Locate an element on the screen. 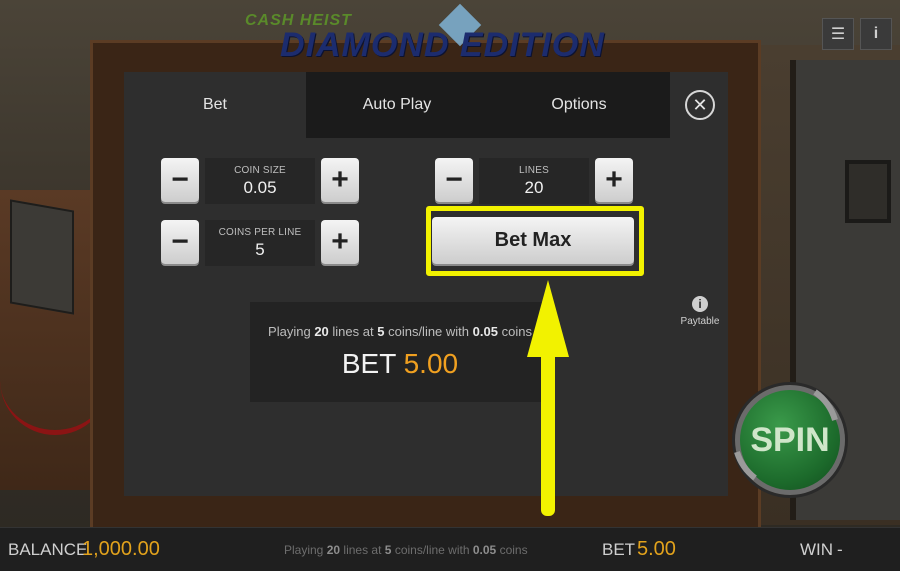 Image resolution: width=900 pixels, height=571 pixels. lines-display: LINES 20 is located at coordinates (534, 181).